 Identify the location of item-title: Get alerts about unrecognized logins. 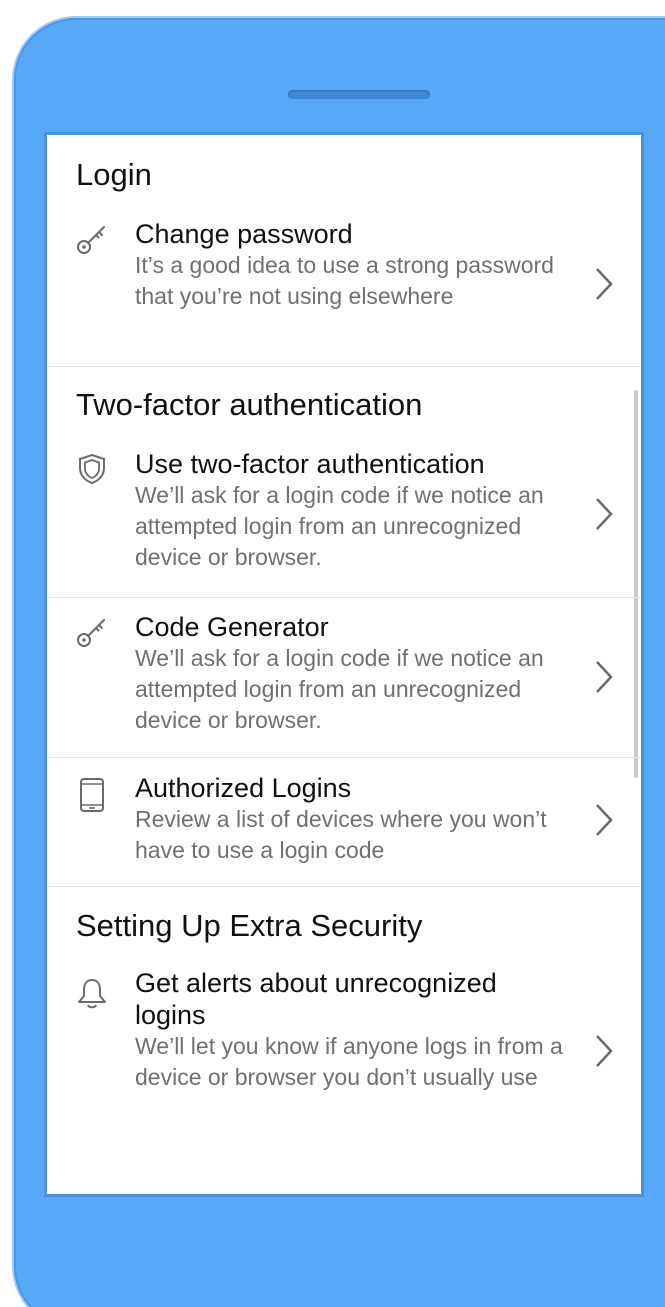
(316, 999).